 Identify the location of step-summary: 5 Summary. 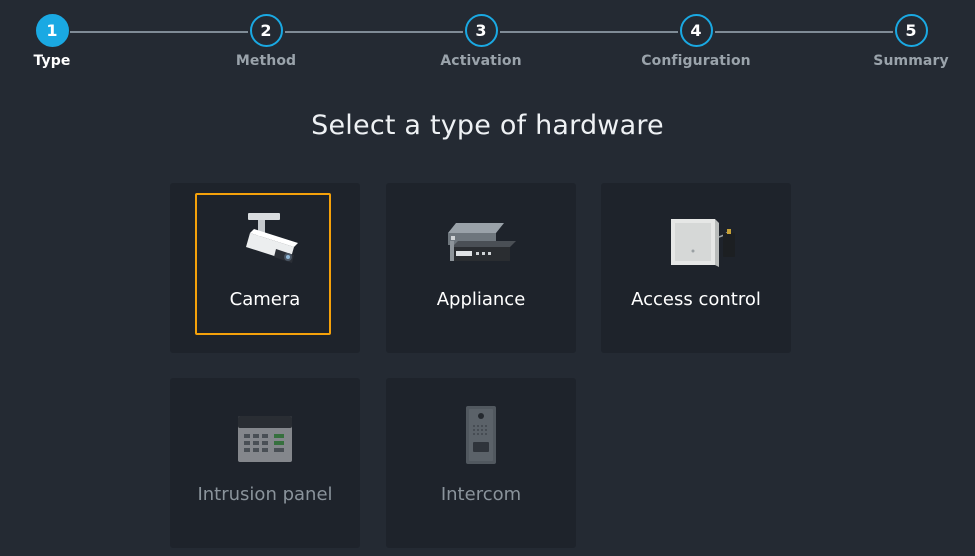
(911, 41).